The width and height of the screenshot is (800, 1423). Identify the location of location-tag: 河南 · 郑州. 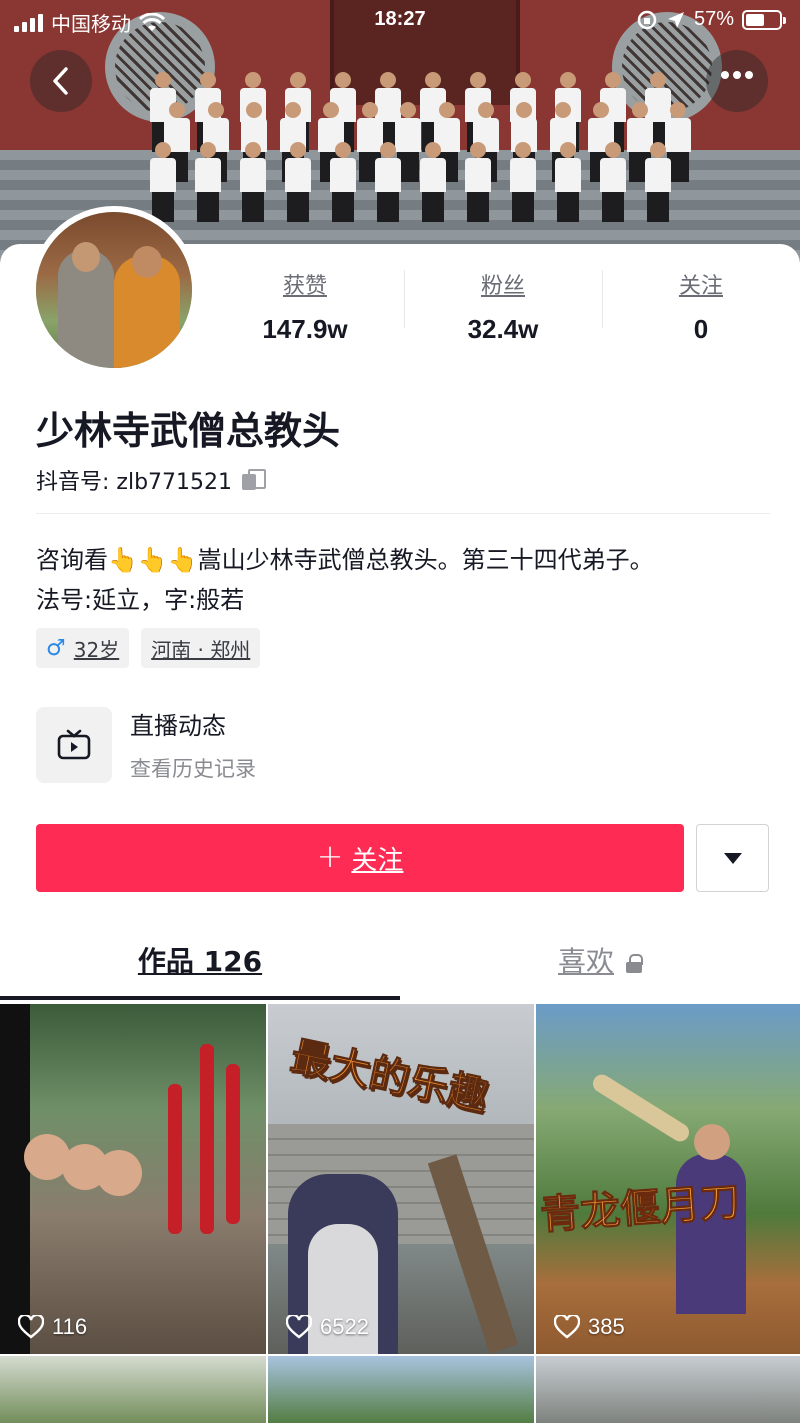
(201, 648).